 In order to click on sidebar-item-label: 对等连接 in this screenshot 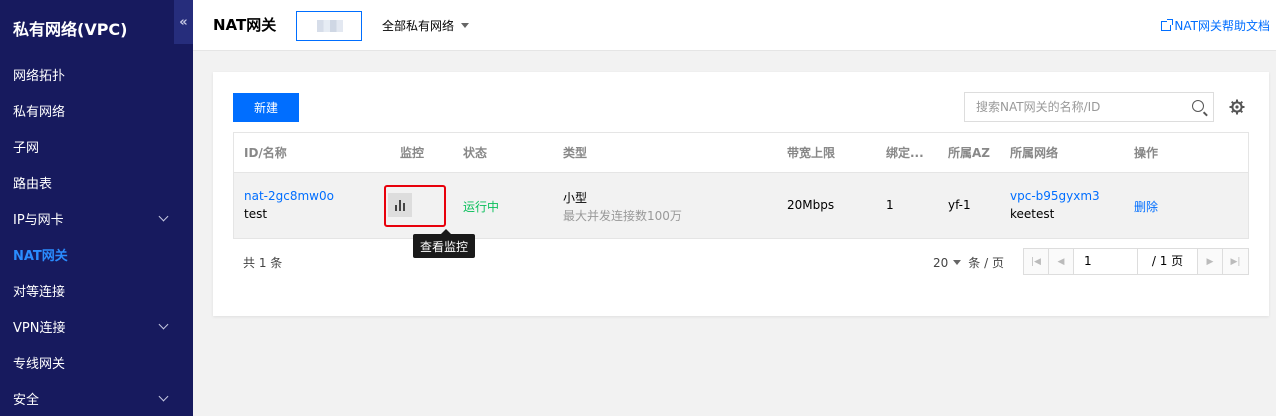, I will do `click(39, 292)`.